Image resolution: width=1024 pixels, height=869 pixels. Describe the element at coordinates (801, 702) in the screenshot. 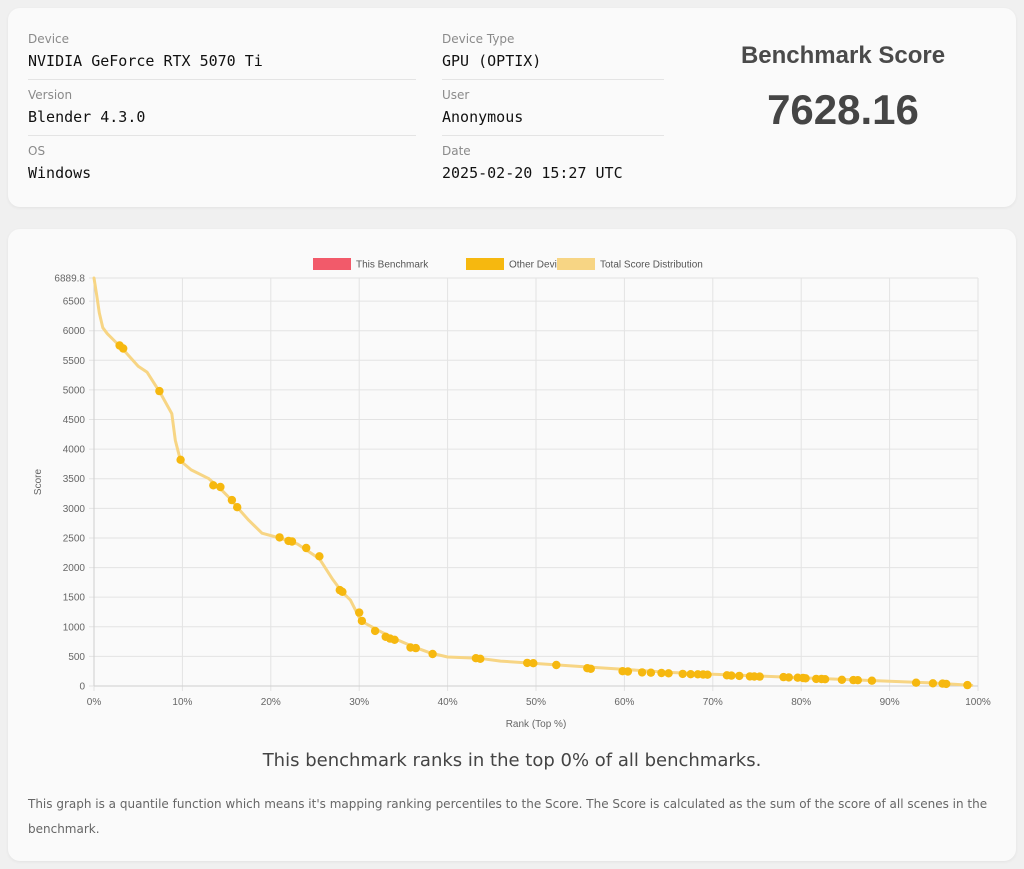

I see `x-tick-label: 80%` at that location.